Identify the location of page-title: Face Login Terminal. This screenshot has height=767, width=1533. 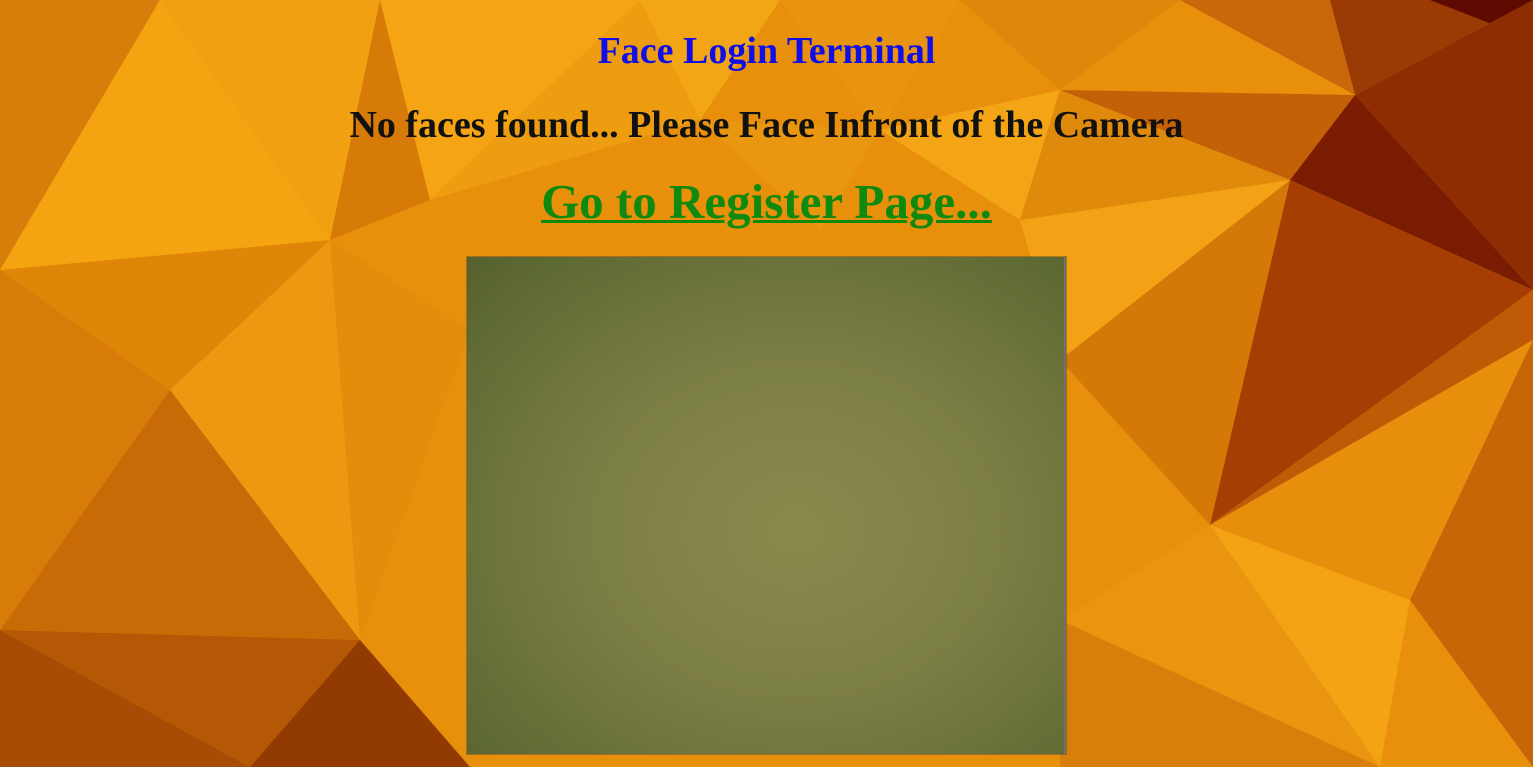
(766, 51).